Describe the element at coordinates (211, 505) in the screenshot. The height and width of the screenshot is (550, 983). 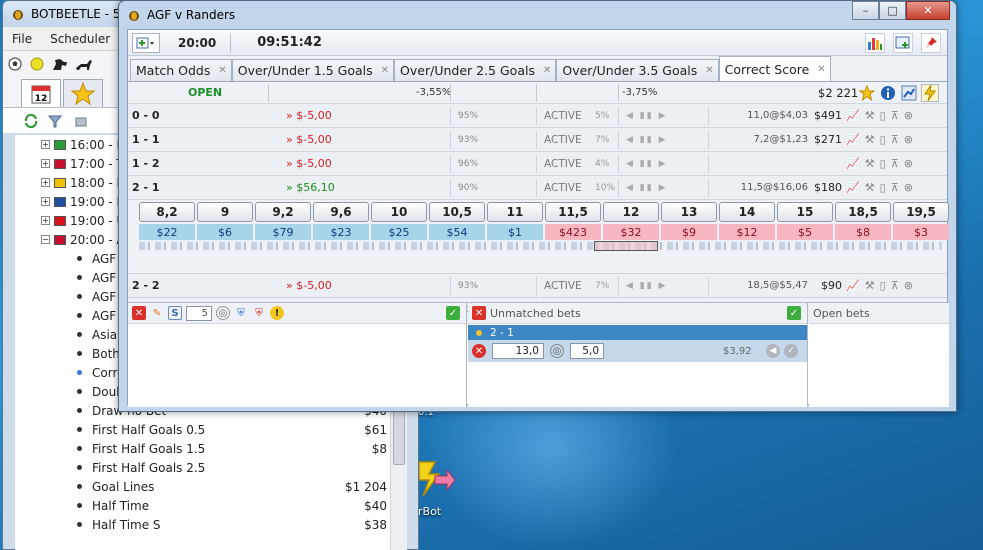
I see `tree-market-row: Half Time $40` at that location.